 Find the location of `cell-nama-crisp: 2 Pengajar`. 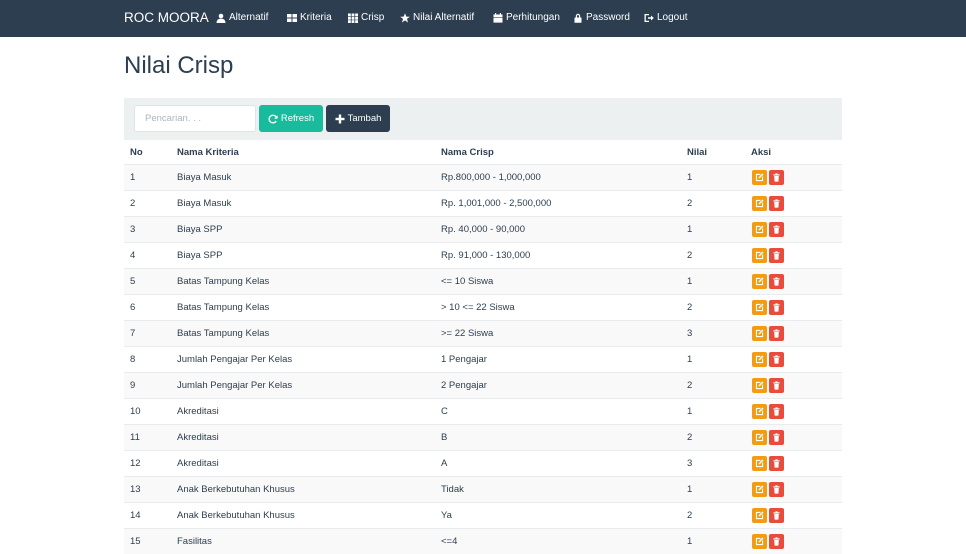

cell-nama-crisp: 2 Pengajar is located at coordinates (464, 385).